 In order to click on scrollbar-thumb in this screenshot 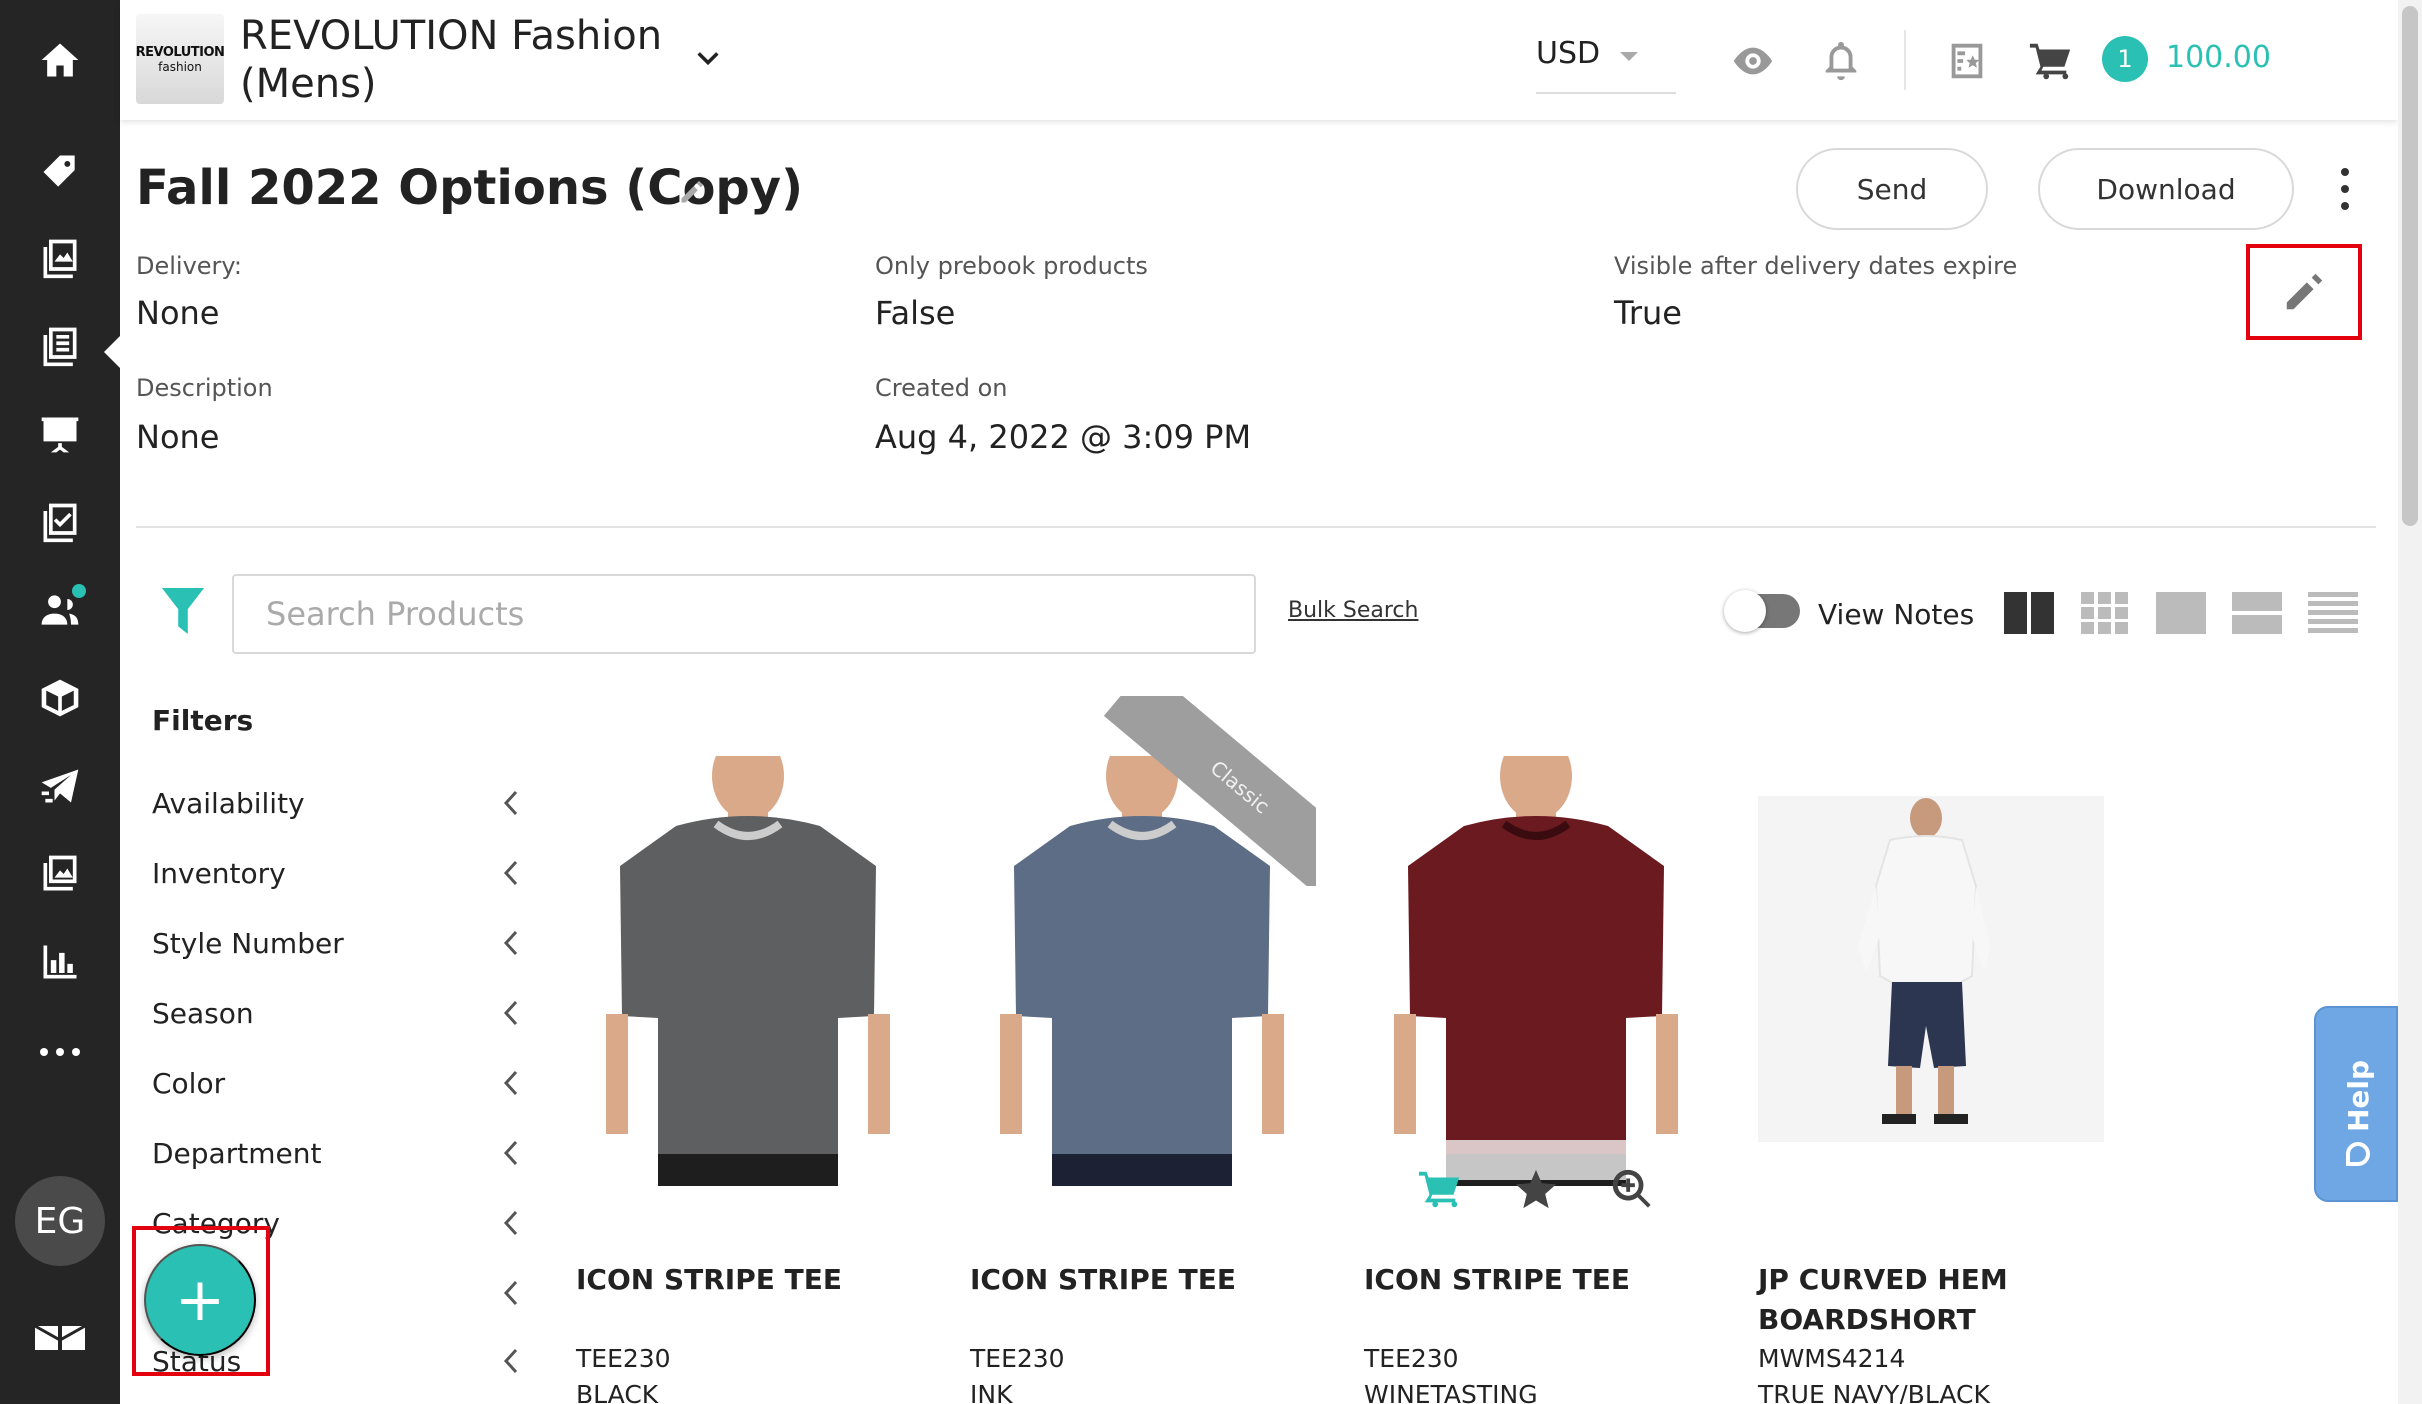, I will do `click(2410, 266)`.